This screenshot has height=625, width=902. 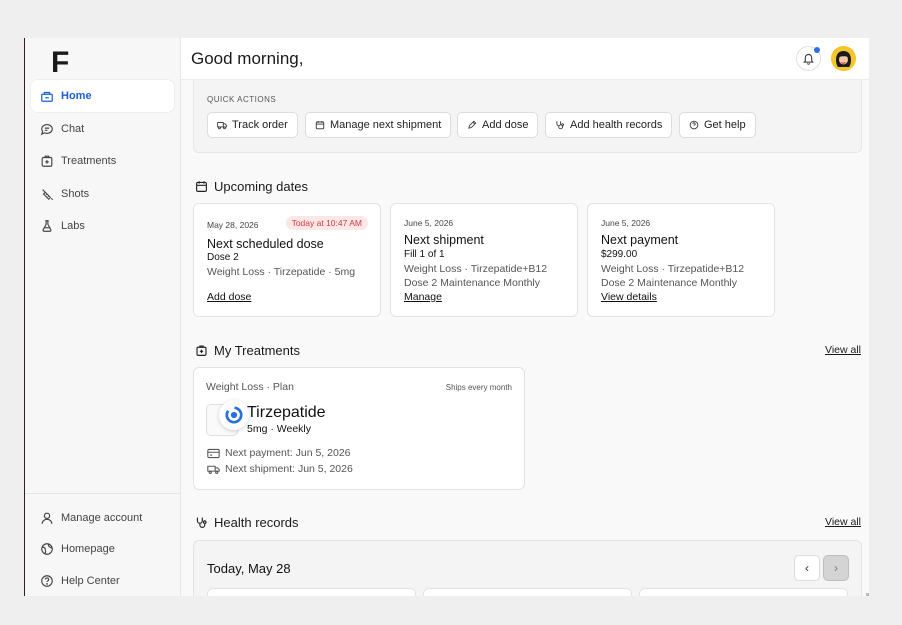 What do you see at coordinates (424, 254) in the screenshot?
I see `card-subtitle: Fill 1 of 1` at bounding box center [424, 254].